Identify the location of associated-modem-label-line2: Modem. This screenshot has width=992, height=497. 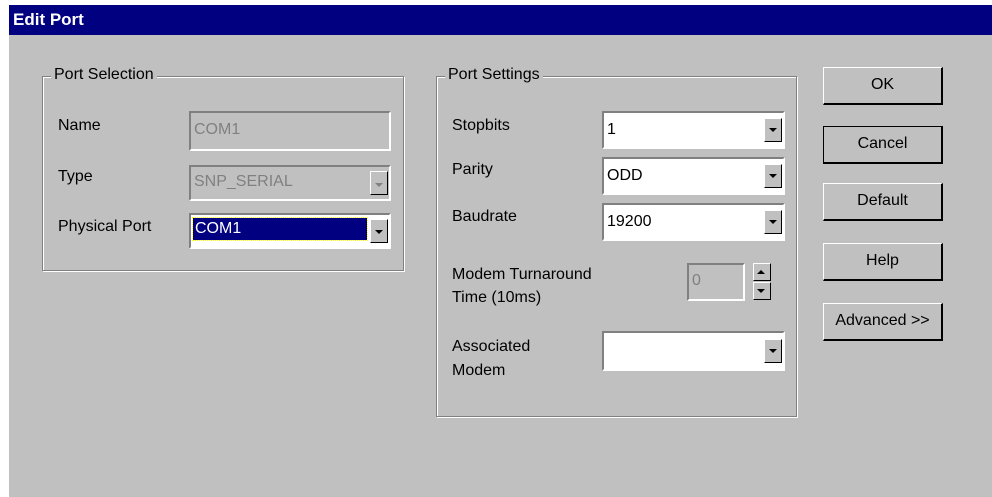
(479, 370).